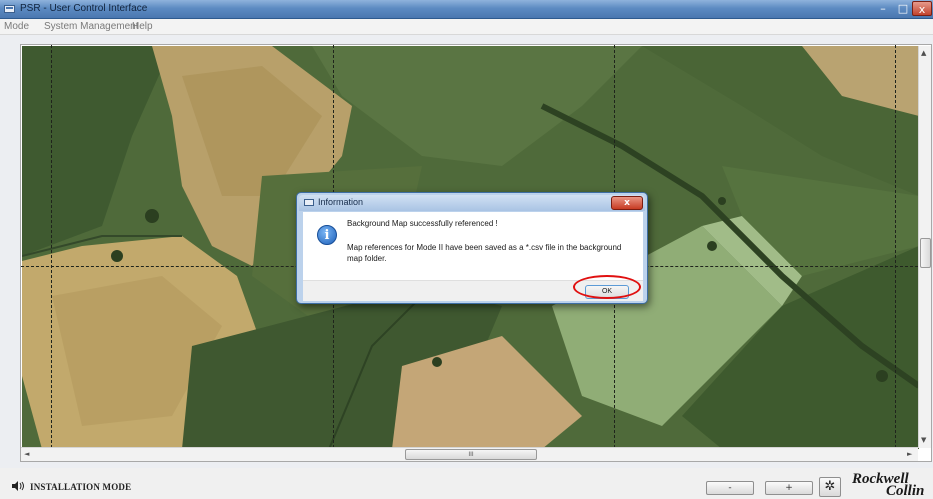 The image size is (933, 499). What do you see at coordinates (16, 26) in the screenshot?
I see `menu-mode: Mode` at bounding box center [16, 26].